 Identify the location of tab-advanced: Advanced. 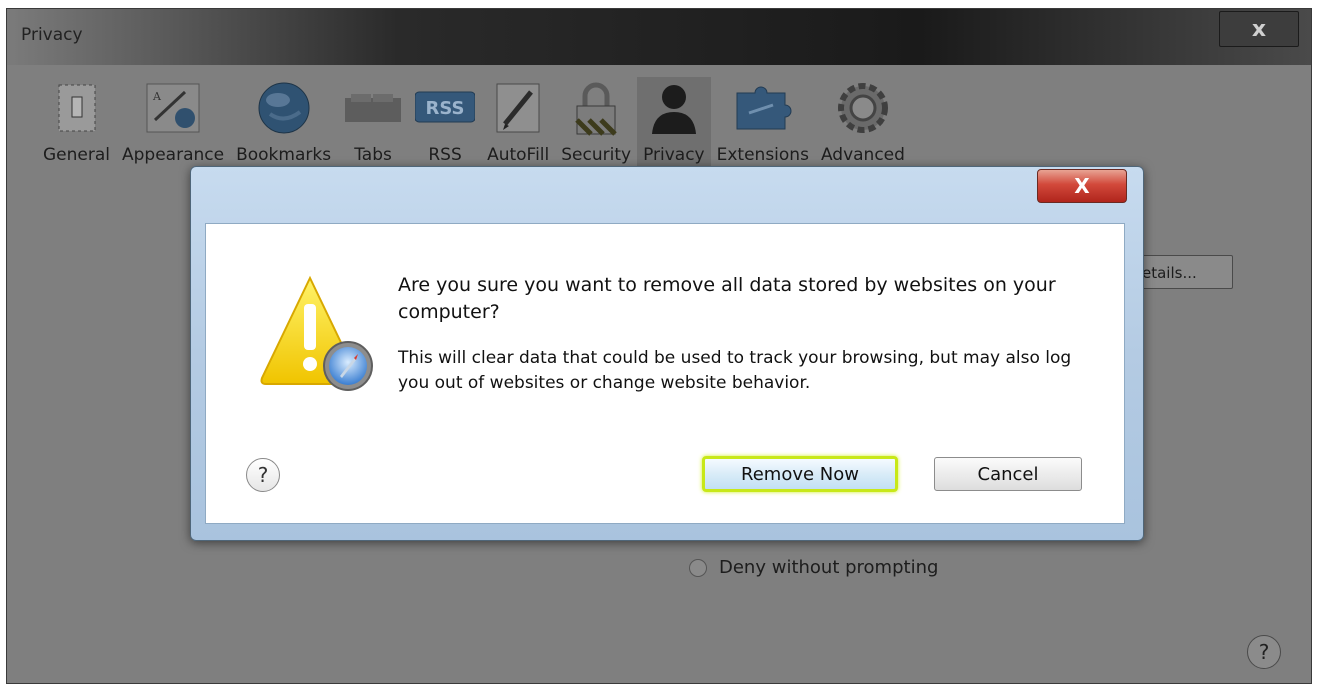
(863, 127).